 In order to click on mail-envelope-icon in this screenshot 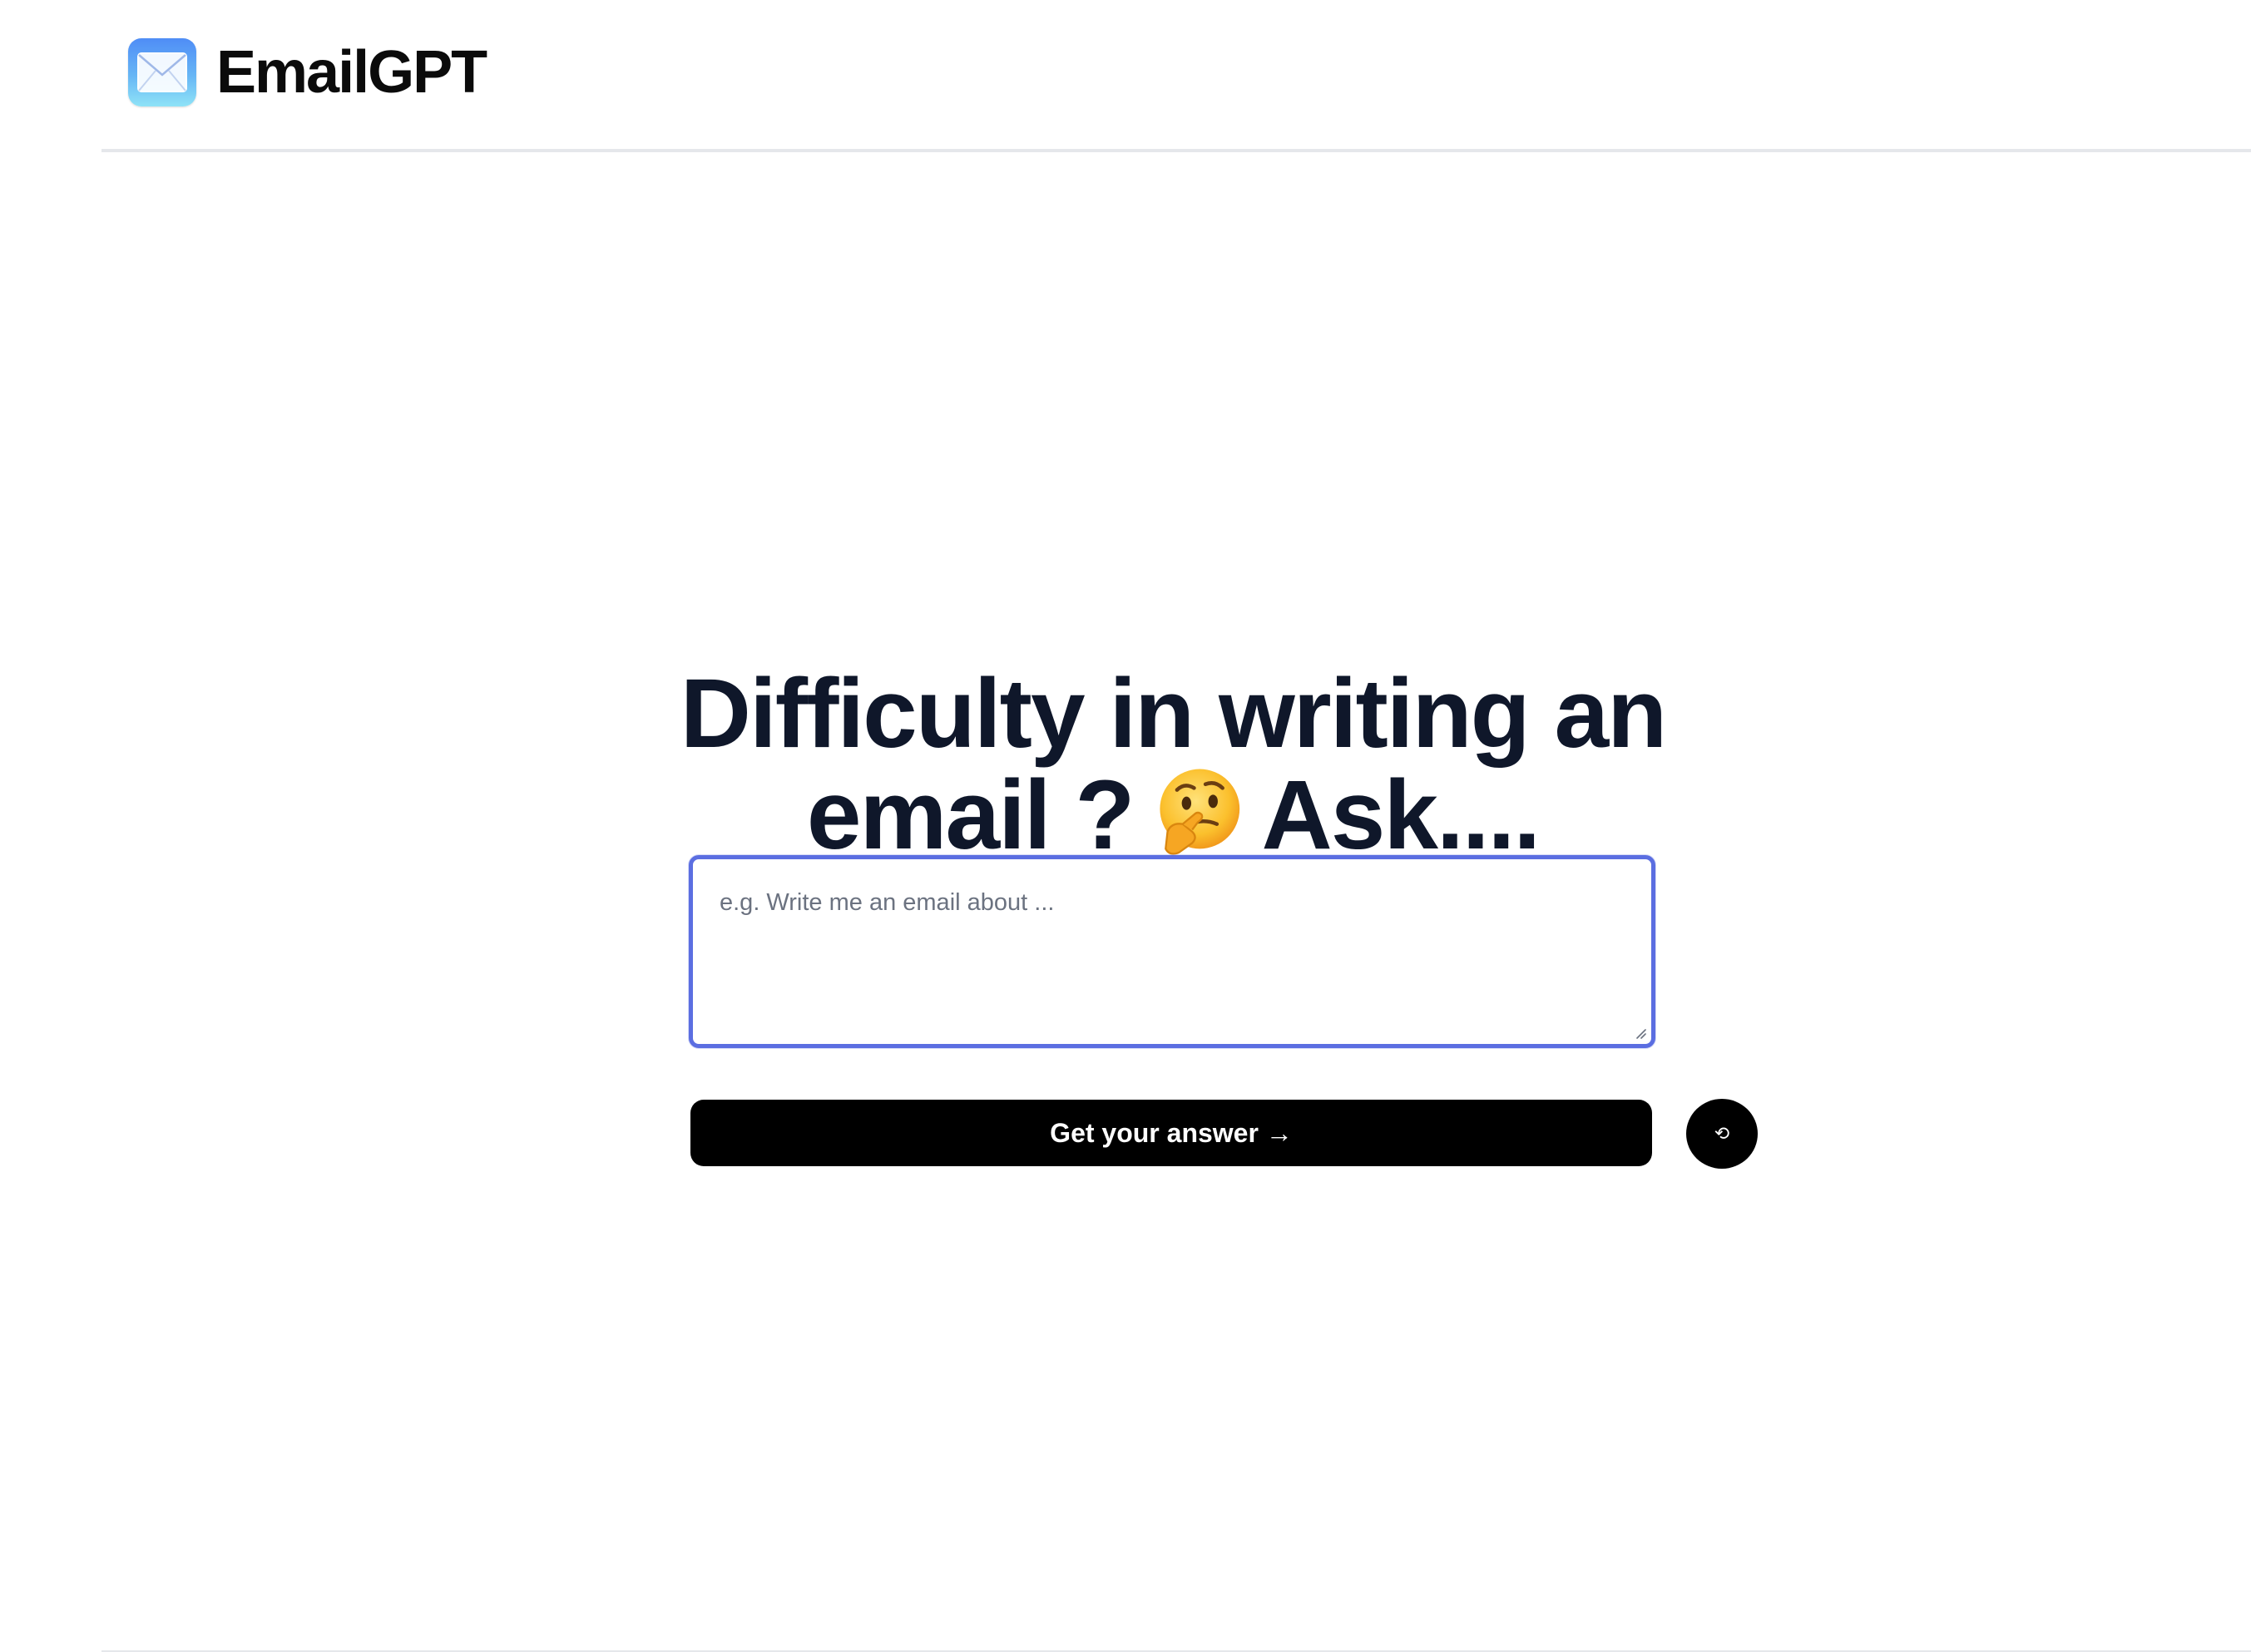, I will do `click(162, 72)`.